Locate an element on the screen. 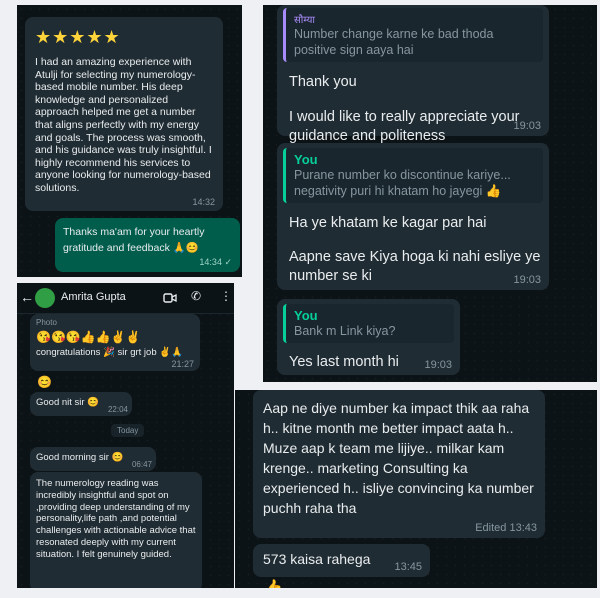  quoted-bank-sender: You is located at coordinates (306, 315).